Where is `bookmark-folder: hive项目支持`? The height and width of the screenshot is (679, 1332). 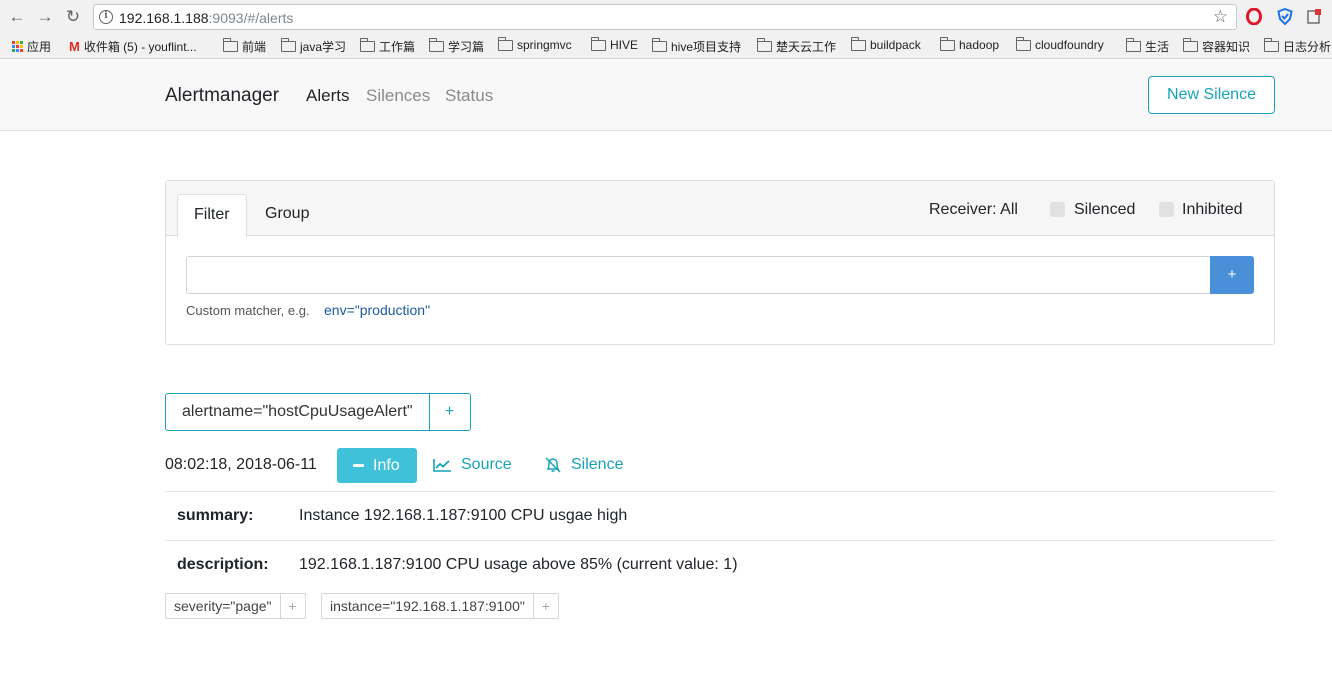 bookmark-folder: hive项目支持 is located at coordinates (696, 46).